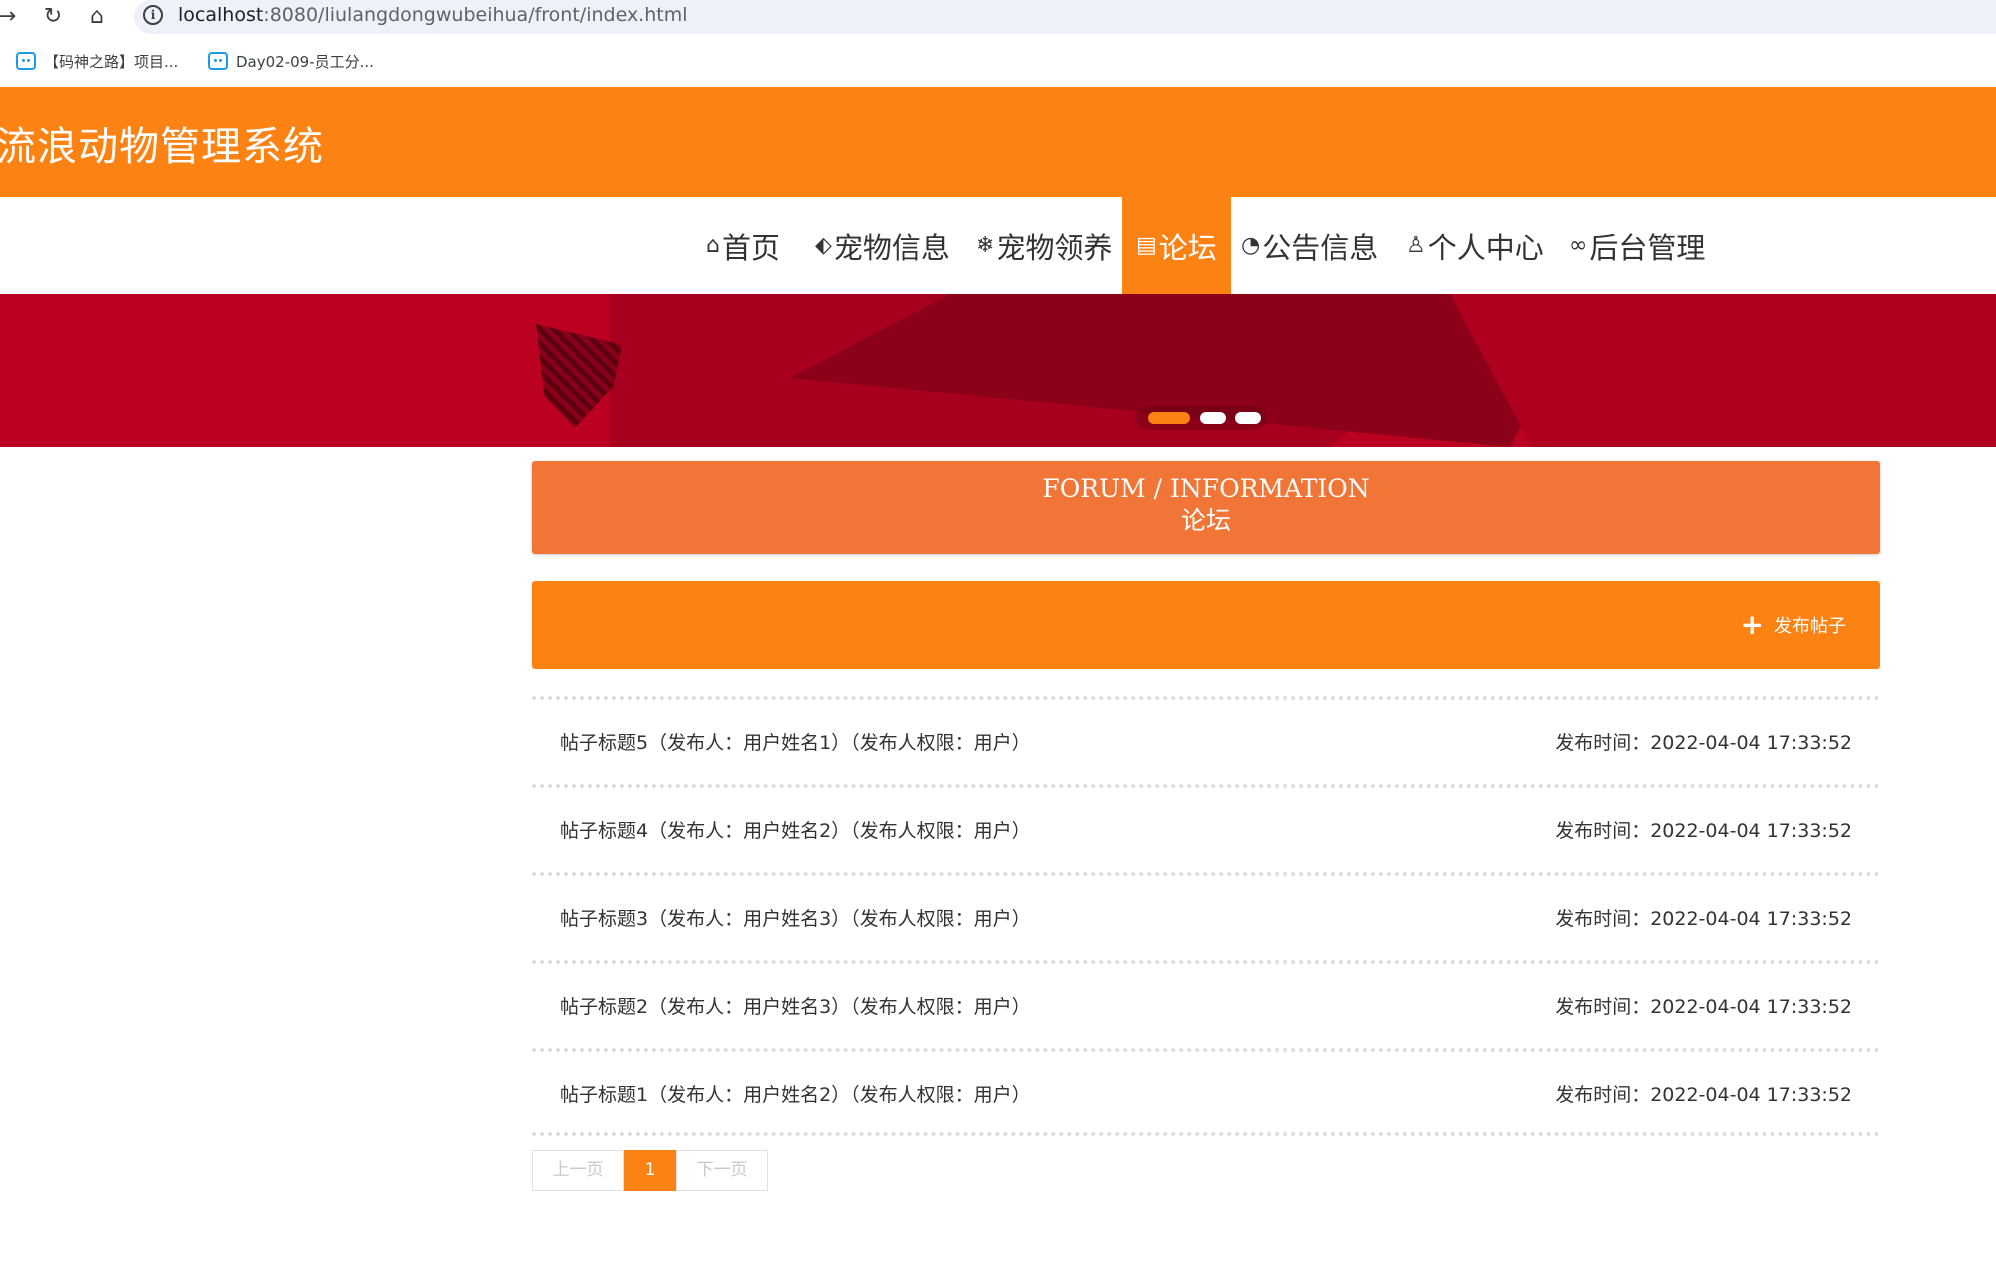  What do you see at coordinates (1205, 520) in the screenshot?
I see `section-title-cn: 论坛` at bounding box center [1205, 520].